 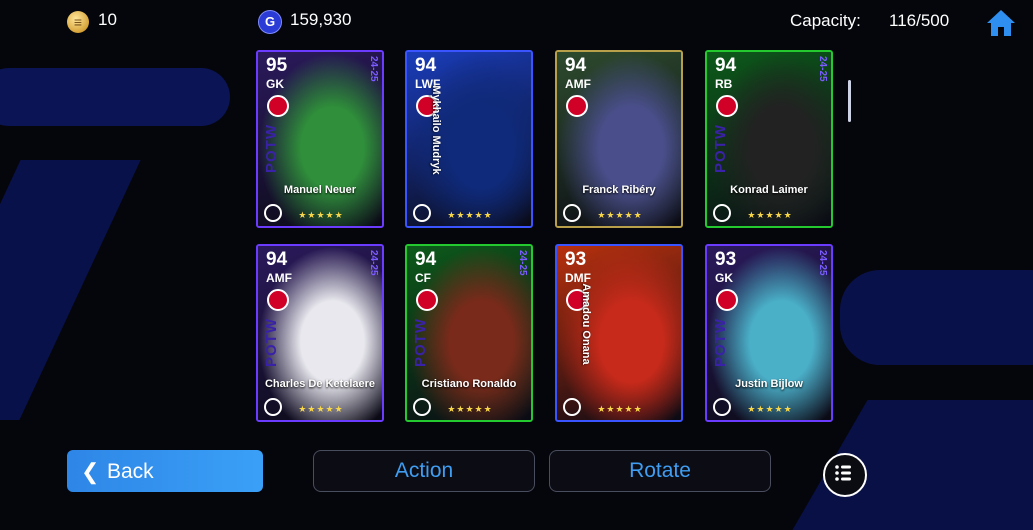 I want to click on list-icon, so click(x=843, y=473).